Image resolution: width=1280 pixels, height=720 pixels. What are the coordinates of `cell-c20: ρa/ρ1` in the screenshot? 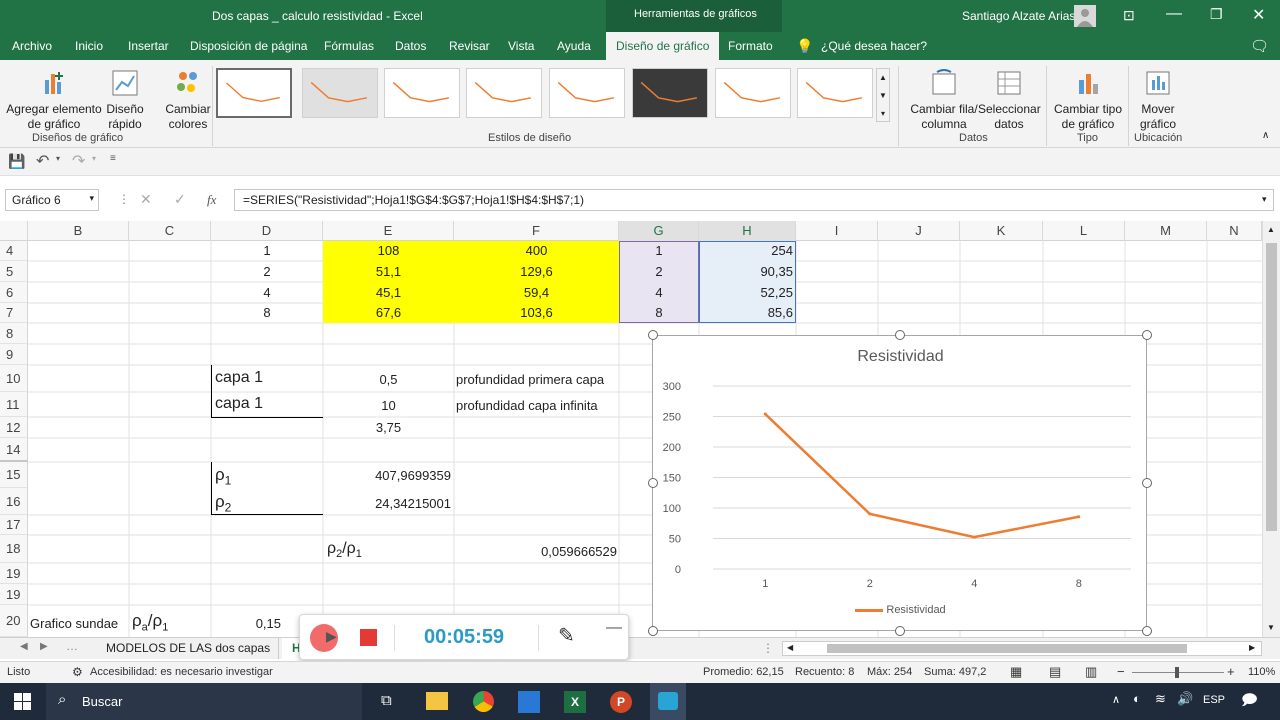 It's located at (150, 622).